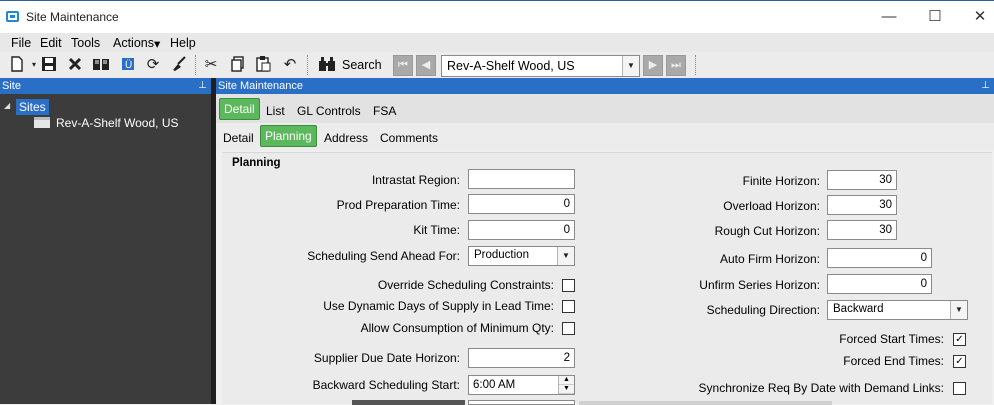  What do you see at coordinates (879, 258) in the screenshot?
I see `auto-firm-horizon-field: 0` at bounding box center [879, 258].